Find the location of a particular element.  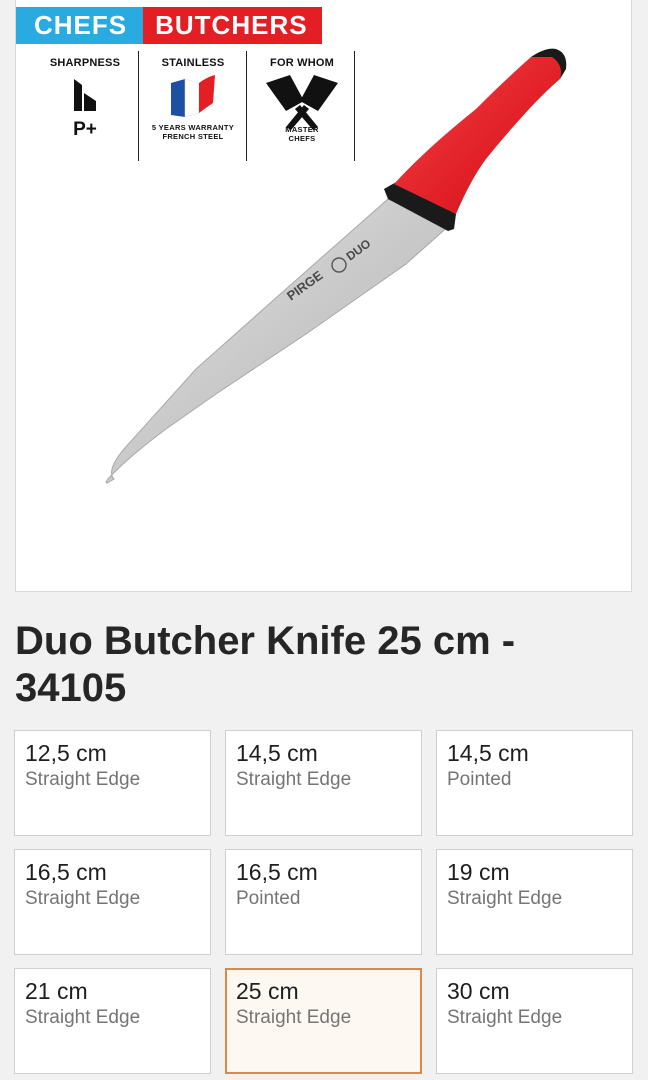

variant-option: 12,5 cm Straight Edge is located at coordinates (112, 783).